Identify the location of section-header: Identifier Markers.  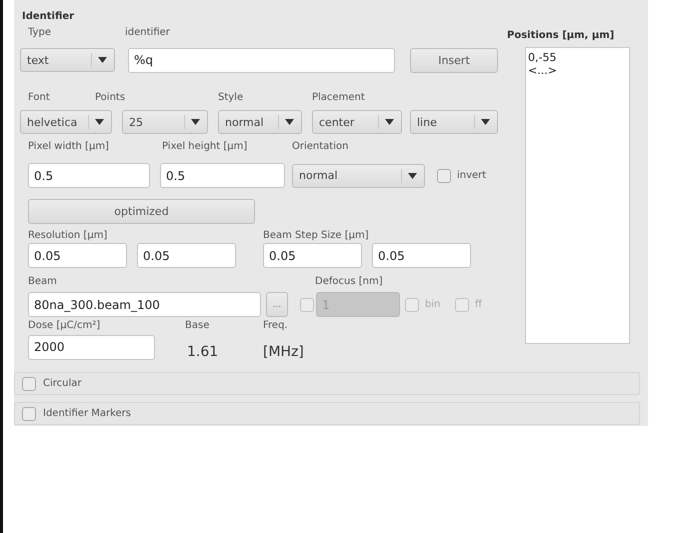
(327, 413).